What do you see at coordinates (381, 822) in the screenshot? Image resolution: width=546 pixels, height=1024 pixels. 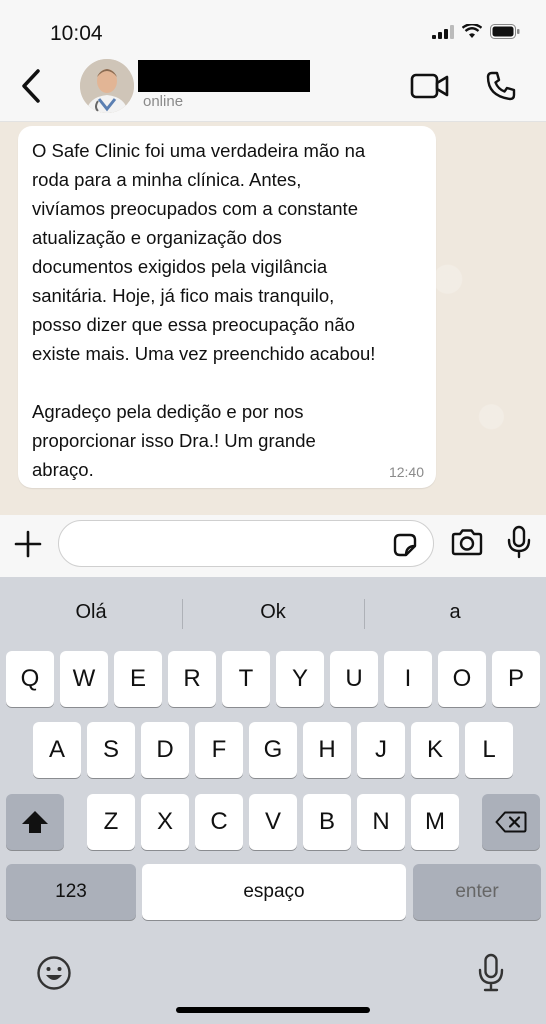 I see `key-n: N` at bounding box center [381, 822].